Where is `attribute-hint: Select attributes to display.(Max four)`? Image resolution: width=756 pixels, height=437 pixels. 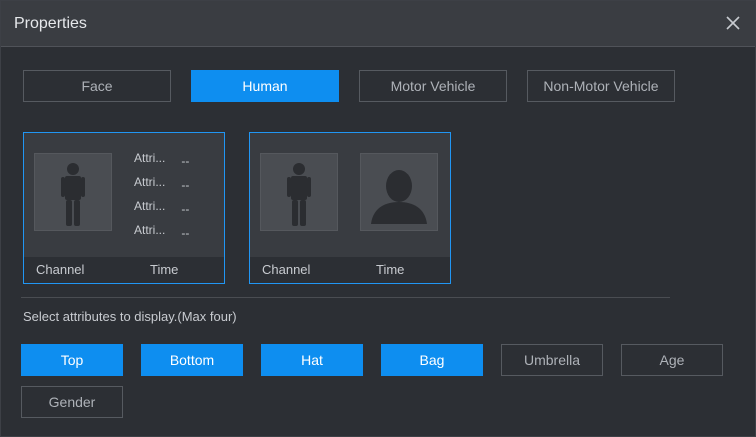
attribute-hint: Select attributes to display.(Max four) is located at coordinates (130, 316).